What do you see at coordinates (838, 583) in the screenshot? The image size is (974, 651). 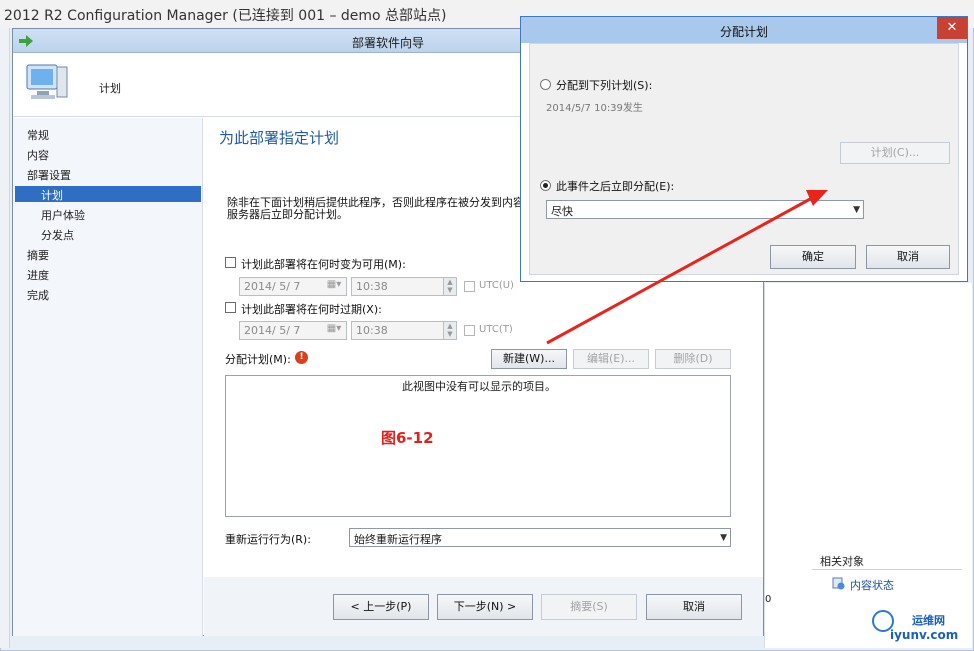 I see `content-status-icon` at bounding box center [838, 583].